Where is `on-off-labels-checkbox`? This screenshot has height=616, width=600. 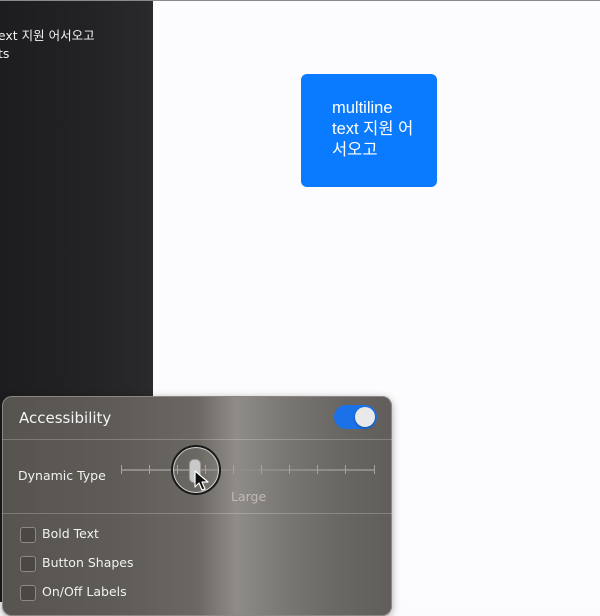
on-off-labels-checkbox is located at coordinates (28, 593).